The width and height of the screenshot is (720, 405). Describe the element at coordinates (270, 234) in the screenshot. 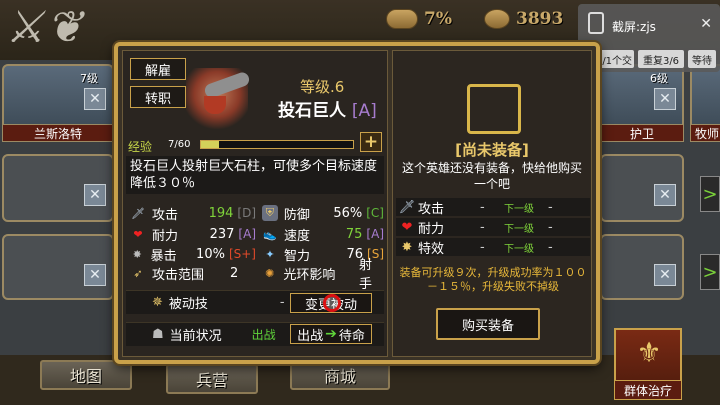

I see `winged-boot-icon: 👟` at that location.